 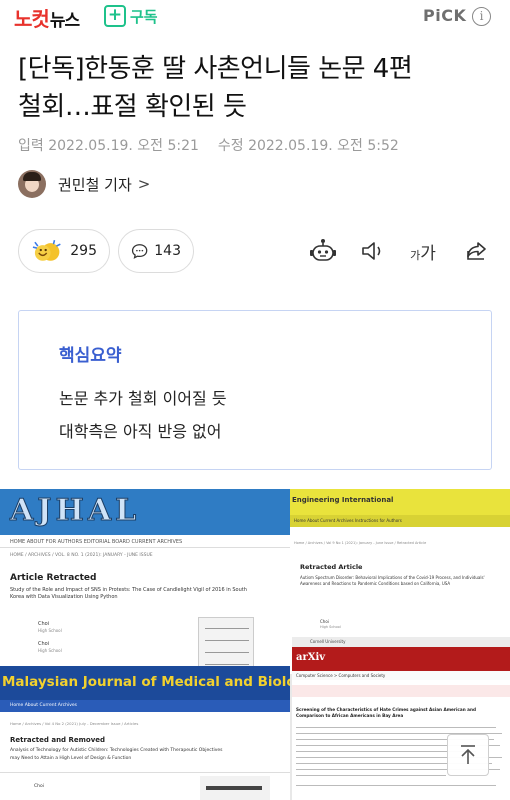 I want to click on press-logo: 노컷 뉴스, so click(x=47, y=17).